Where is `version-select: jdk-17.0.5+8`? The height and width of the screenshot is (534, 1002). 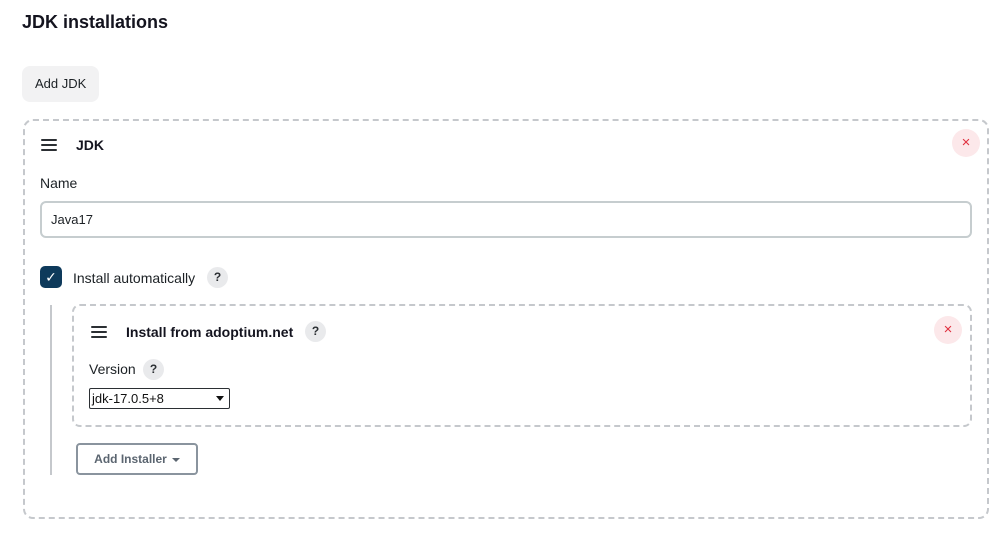
version-select: jdk-17.0.5+8 is located at coordinates (159, 398).